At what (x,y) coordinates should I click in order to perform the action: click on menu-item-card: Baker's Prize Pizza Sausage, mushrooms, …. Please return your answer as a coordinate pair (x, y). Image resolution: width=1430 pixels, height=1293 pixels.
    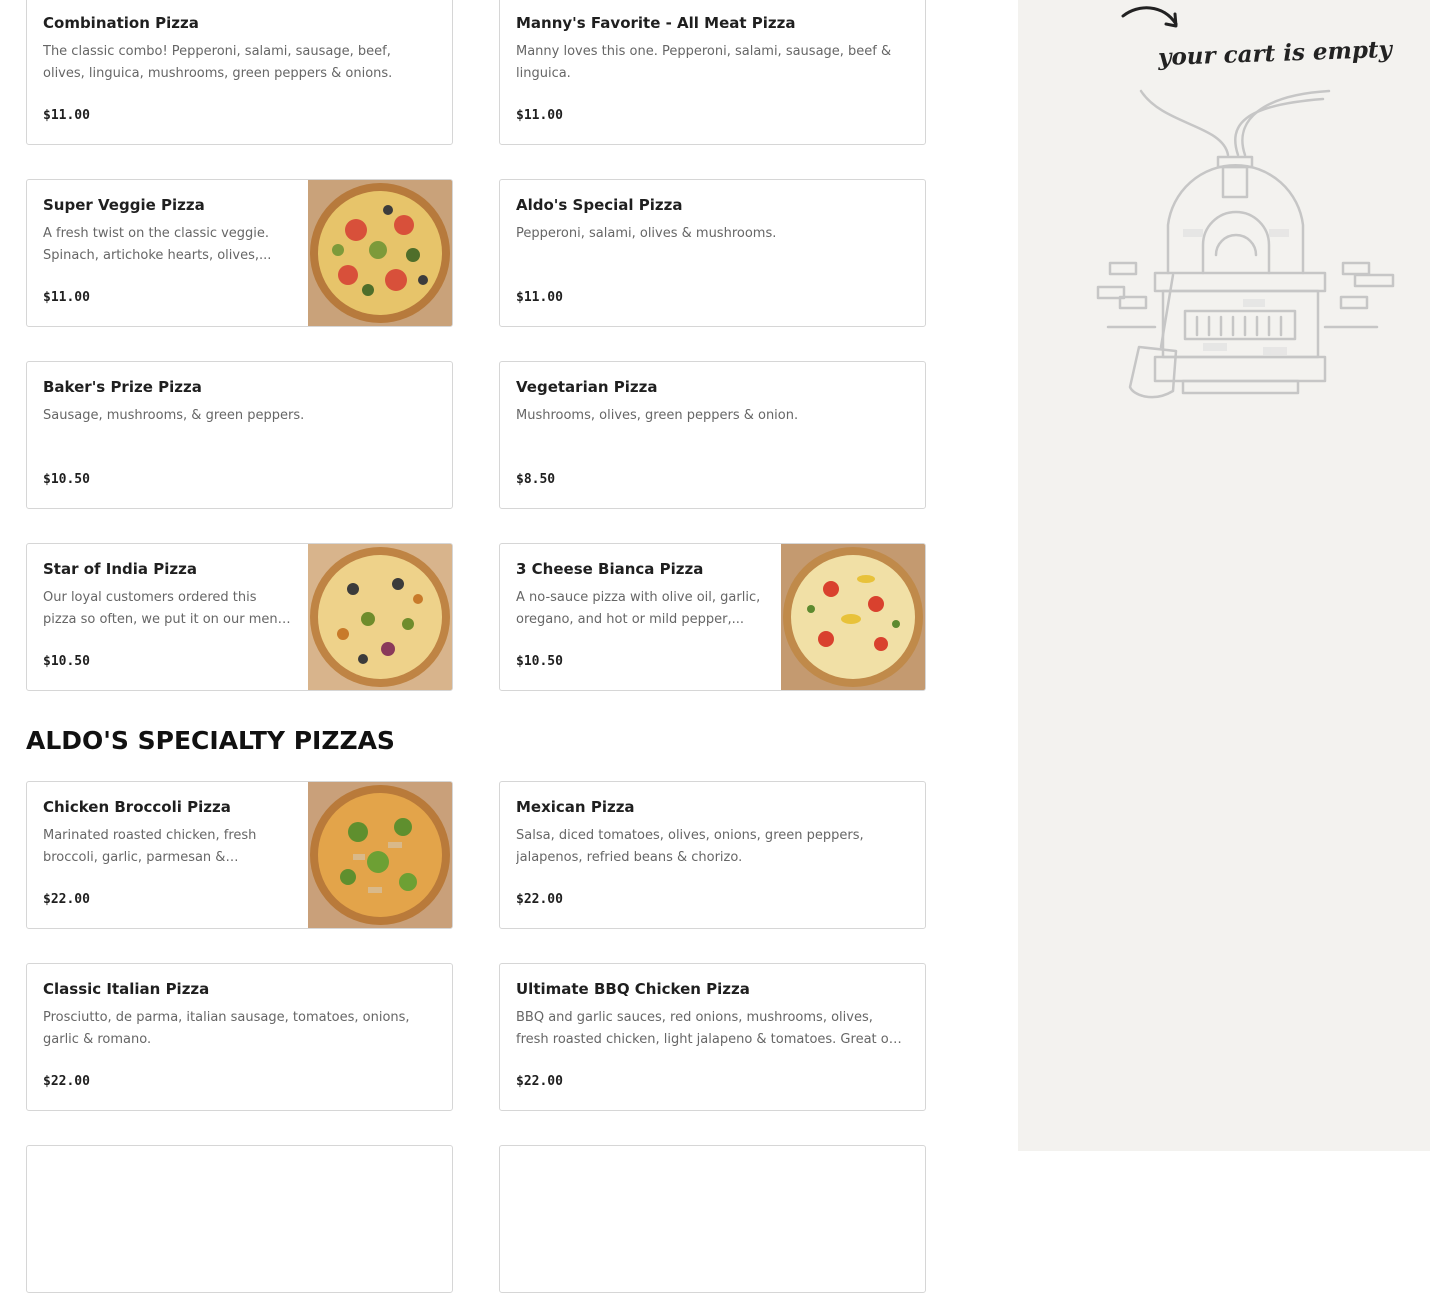
    Looking at the image, I should click on (239, 435).